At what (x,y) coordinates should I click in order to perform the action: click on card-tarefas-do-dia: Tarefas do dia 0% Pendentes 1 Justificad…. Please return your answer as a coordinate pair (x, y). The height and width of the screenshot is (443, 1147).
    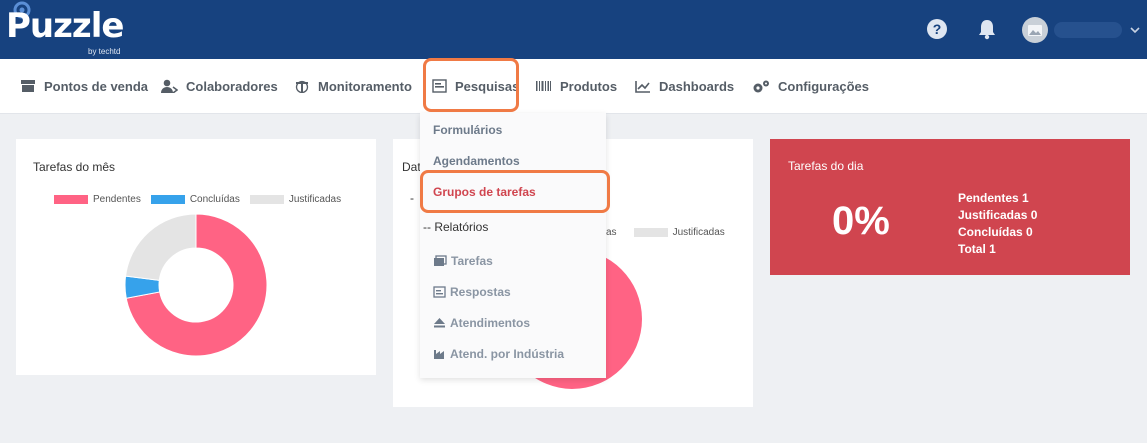
    Looking at the image, I should click on (950, 207).